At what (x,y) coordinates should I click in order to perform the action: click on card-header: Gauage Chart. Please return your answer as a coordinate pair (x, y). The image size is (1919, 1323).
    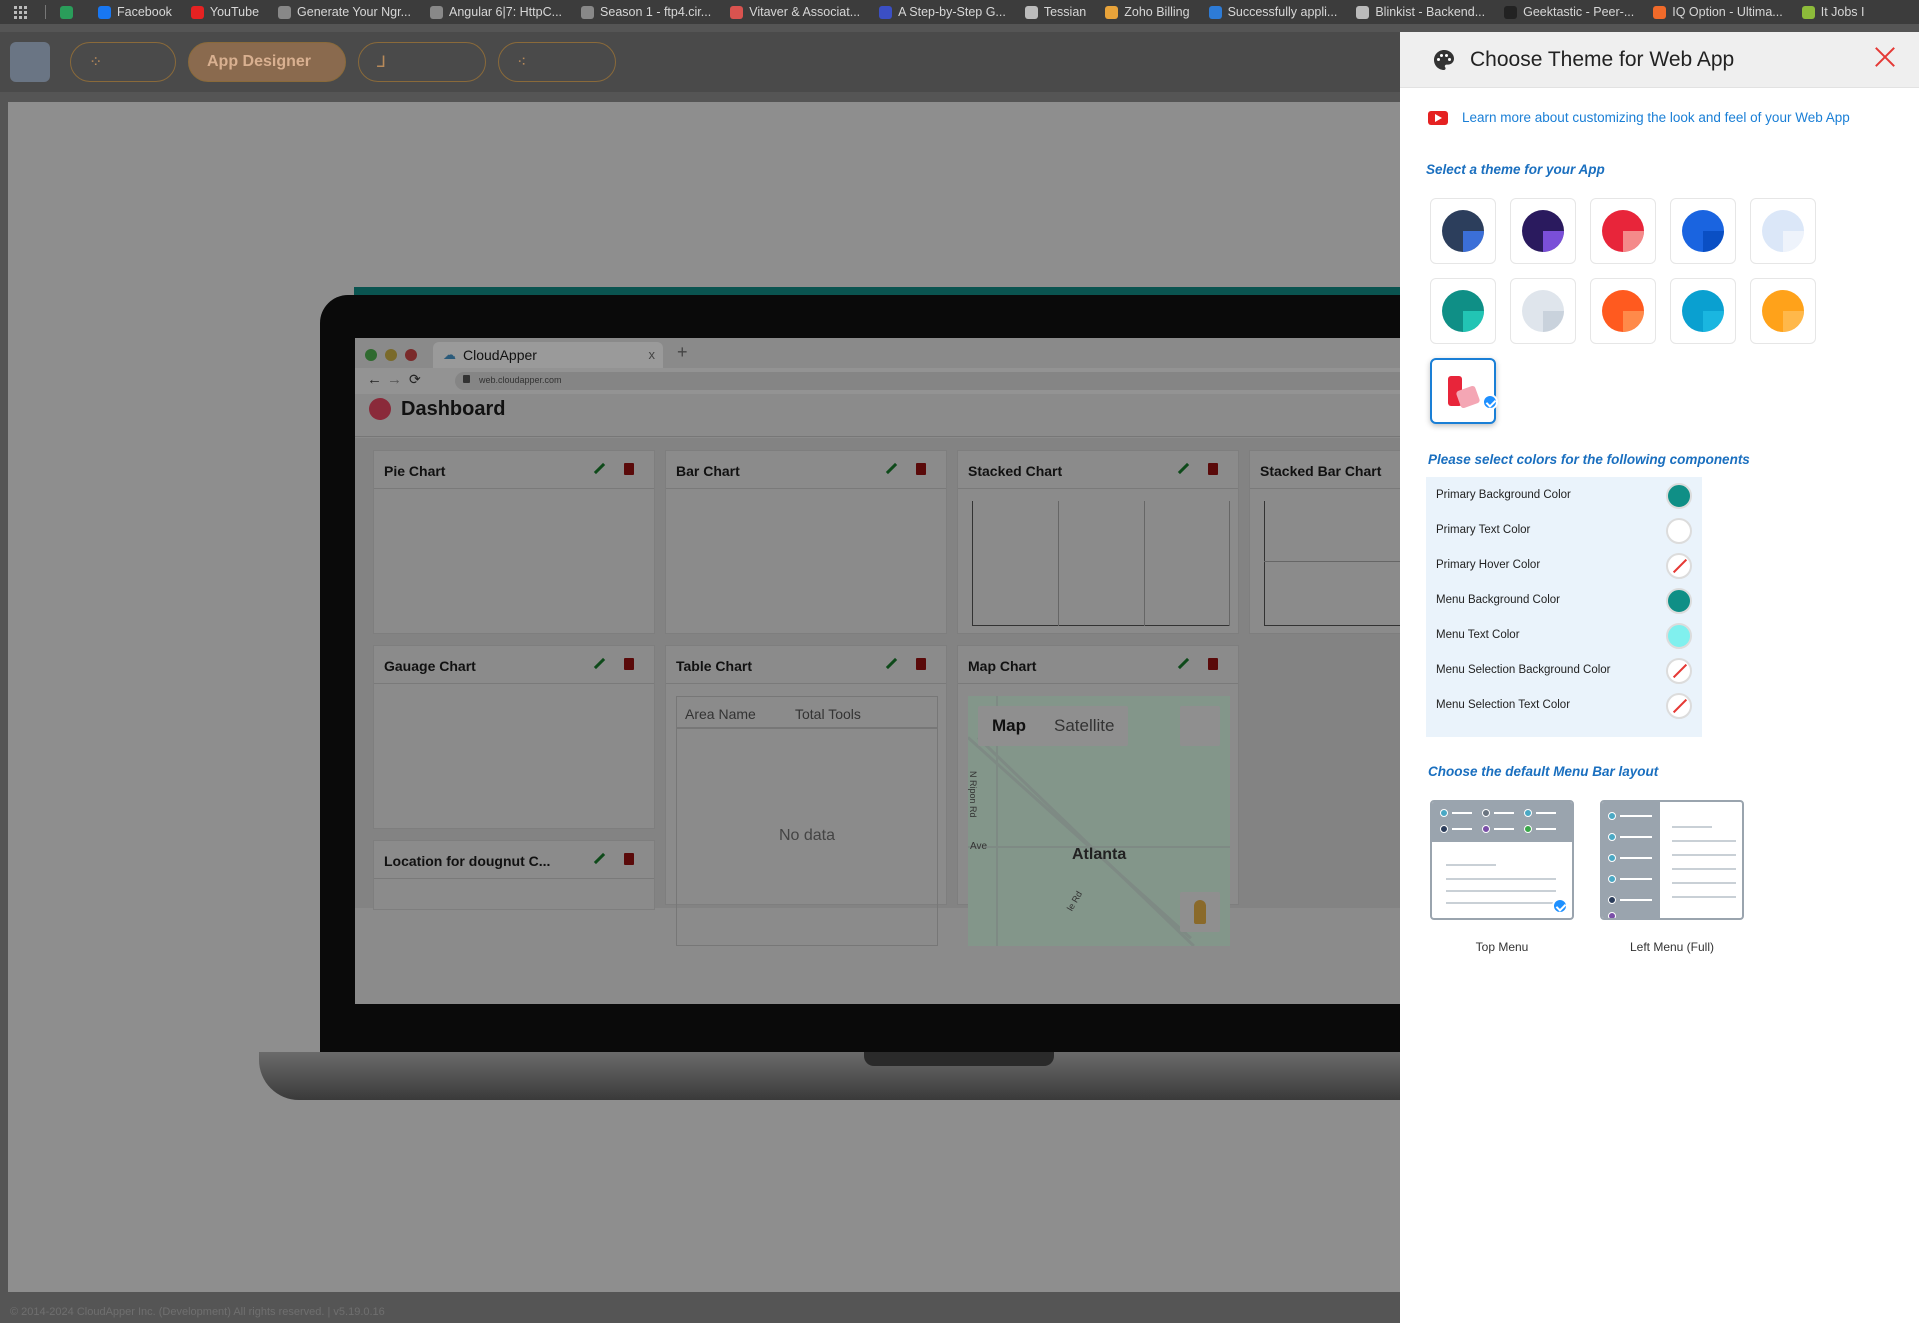
    Looking at the image, I should click on (514, 665).